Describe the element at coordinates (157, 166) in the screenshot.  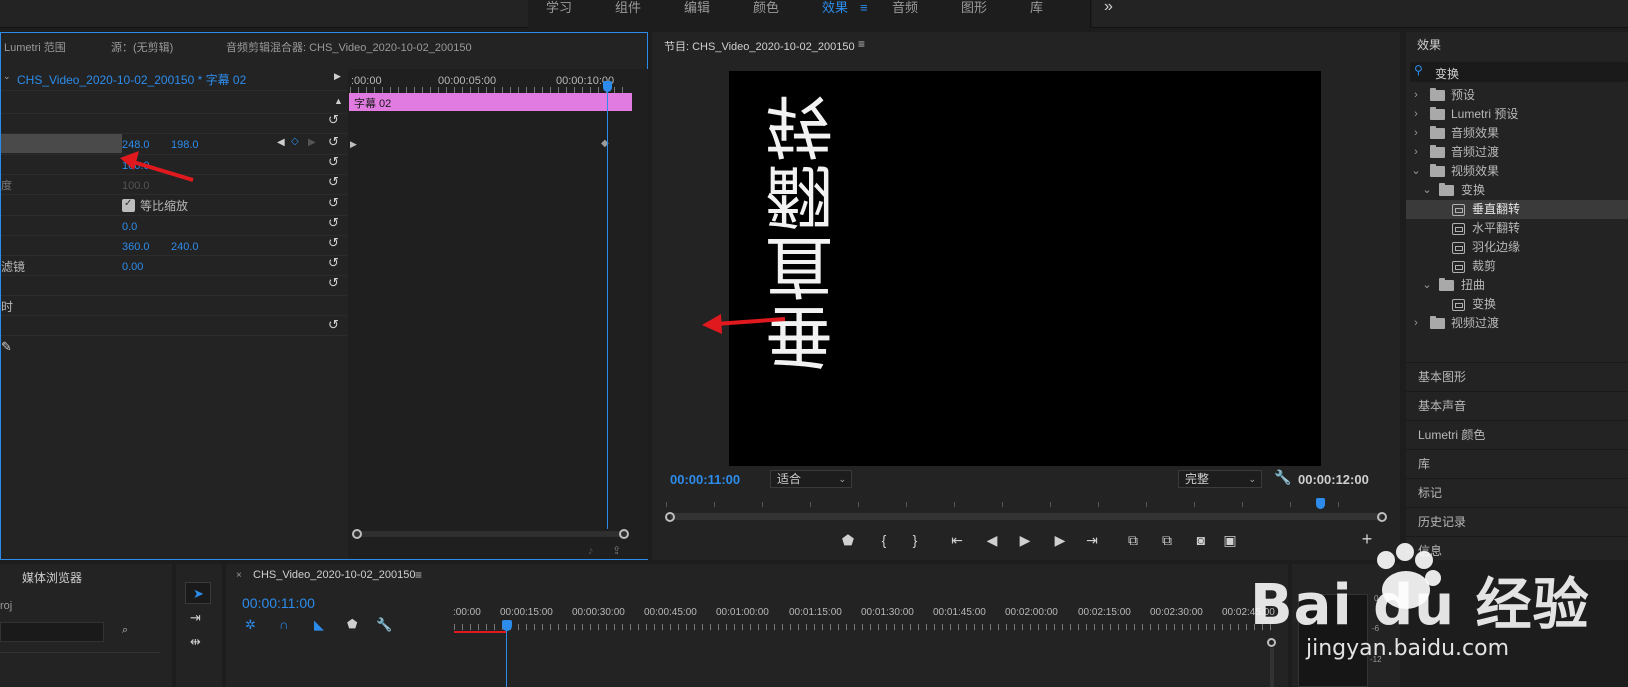
I see `red-arrow-left-panel` at that location.